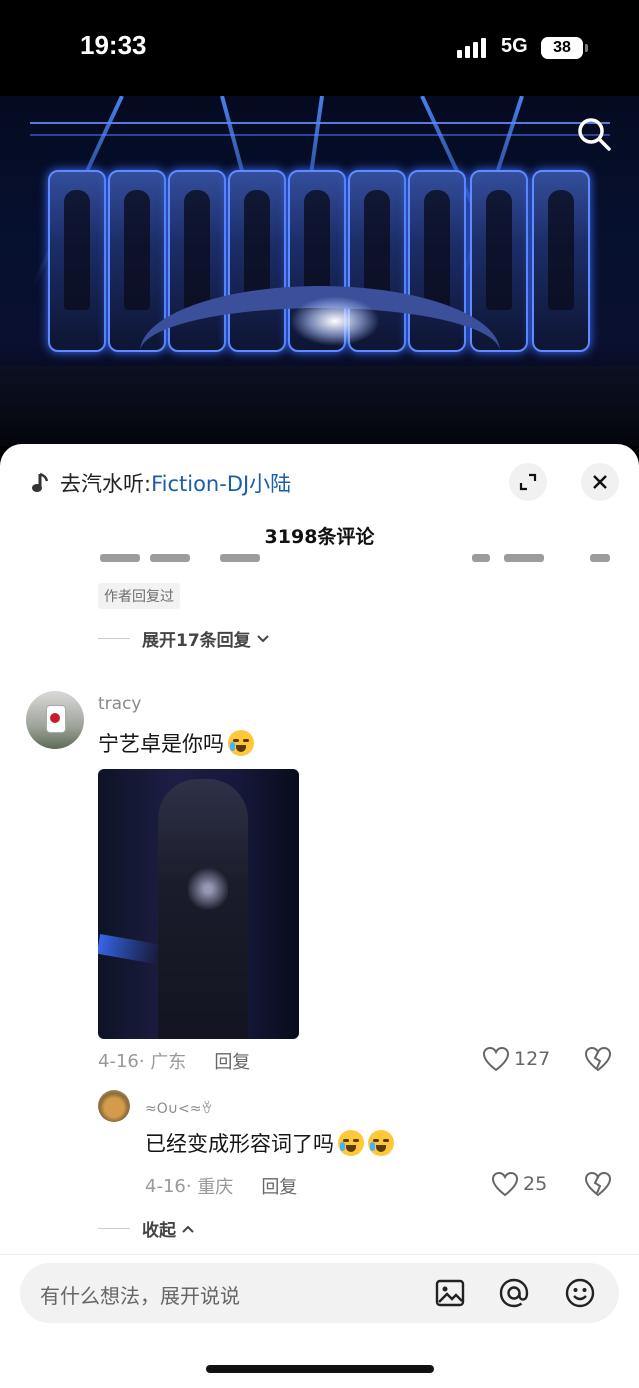 The image size is (639, 1388). What do you see at coordinates (239, 1144) in the screenshot?
I see `reply-body: 已经变成形容词了吗` at bounding box center [239, 1144].